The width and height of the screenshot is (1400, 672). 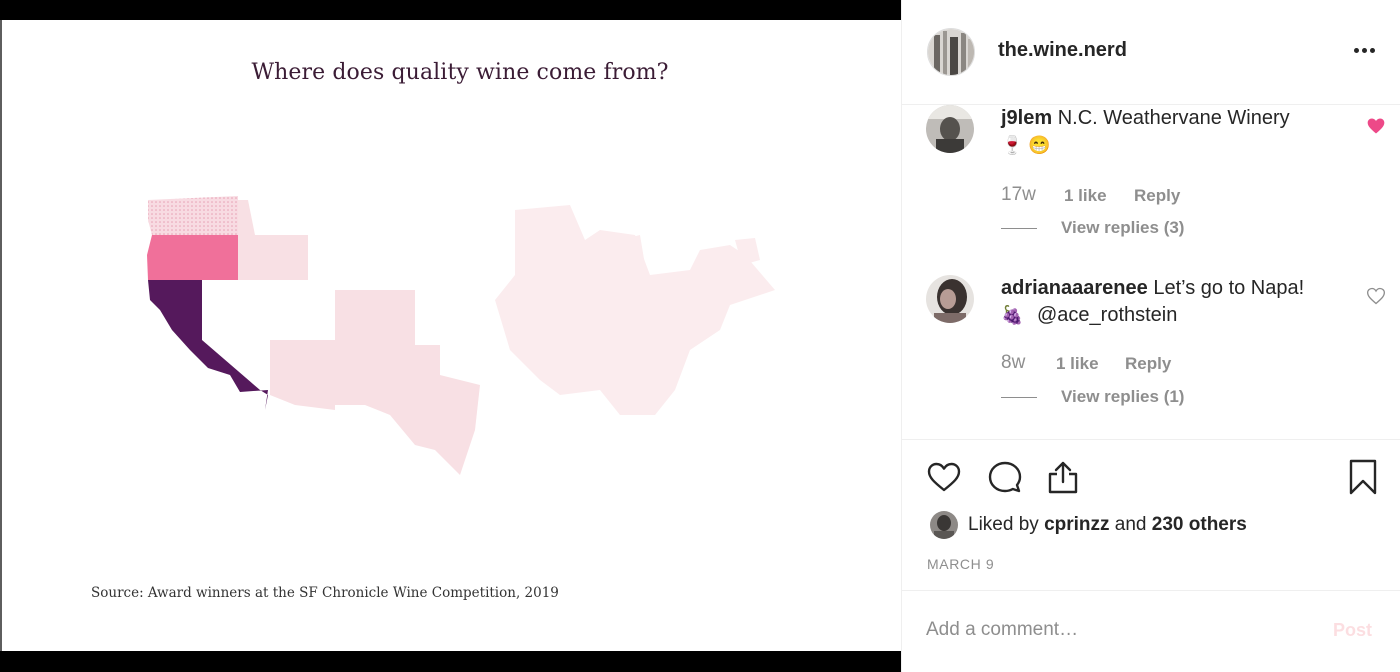 I want to click on view-replies-label: View replies (1), so click(x=1123, y=396).